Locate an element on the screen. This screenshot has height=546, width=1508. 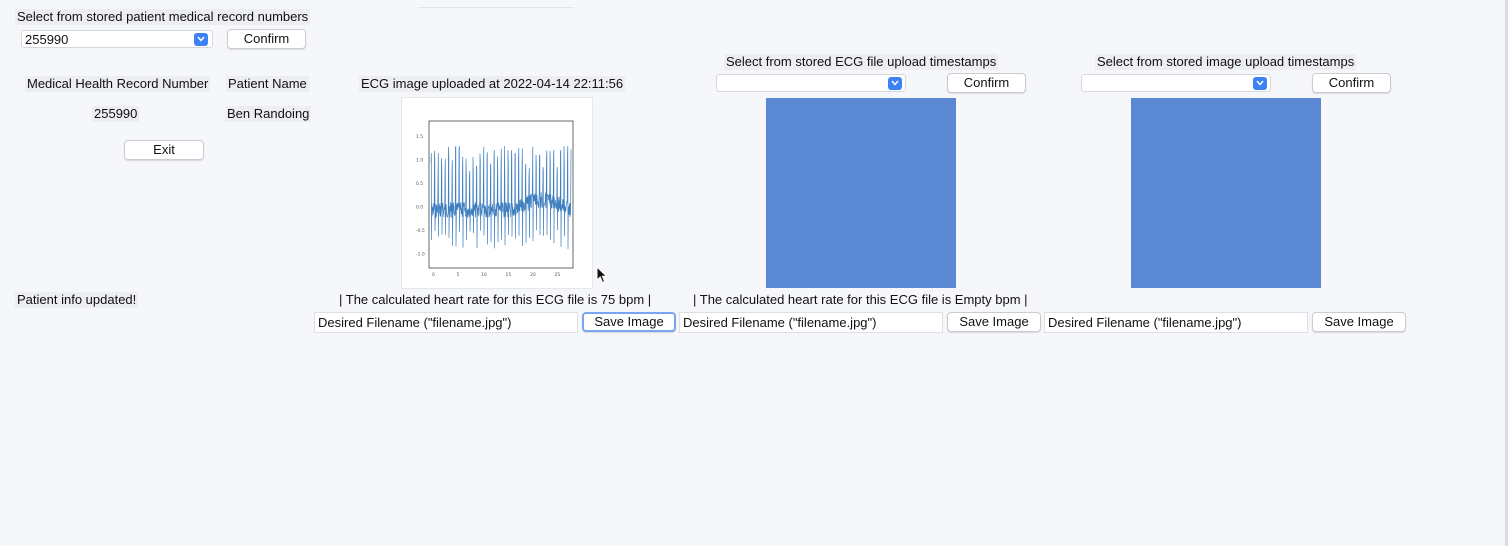
ecg-plot-y-tick: 0.0 is located at coordinates (419, 208).